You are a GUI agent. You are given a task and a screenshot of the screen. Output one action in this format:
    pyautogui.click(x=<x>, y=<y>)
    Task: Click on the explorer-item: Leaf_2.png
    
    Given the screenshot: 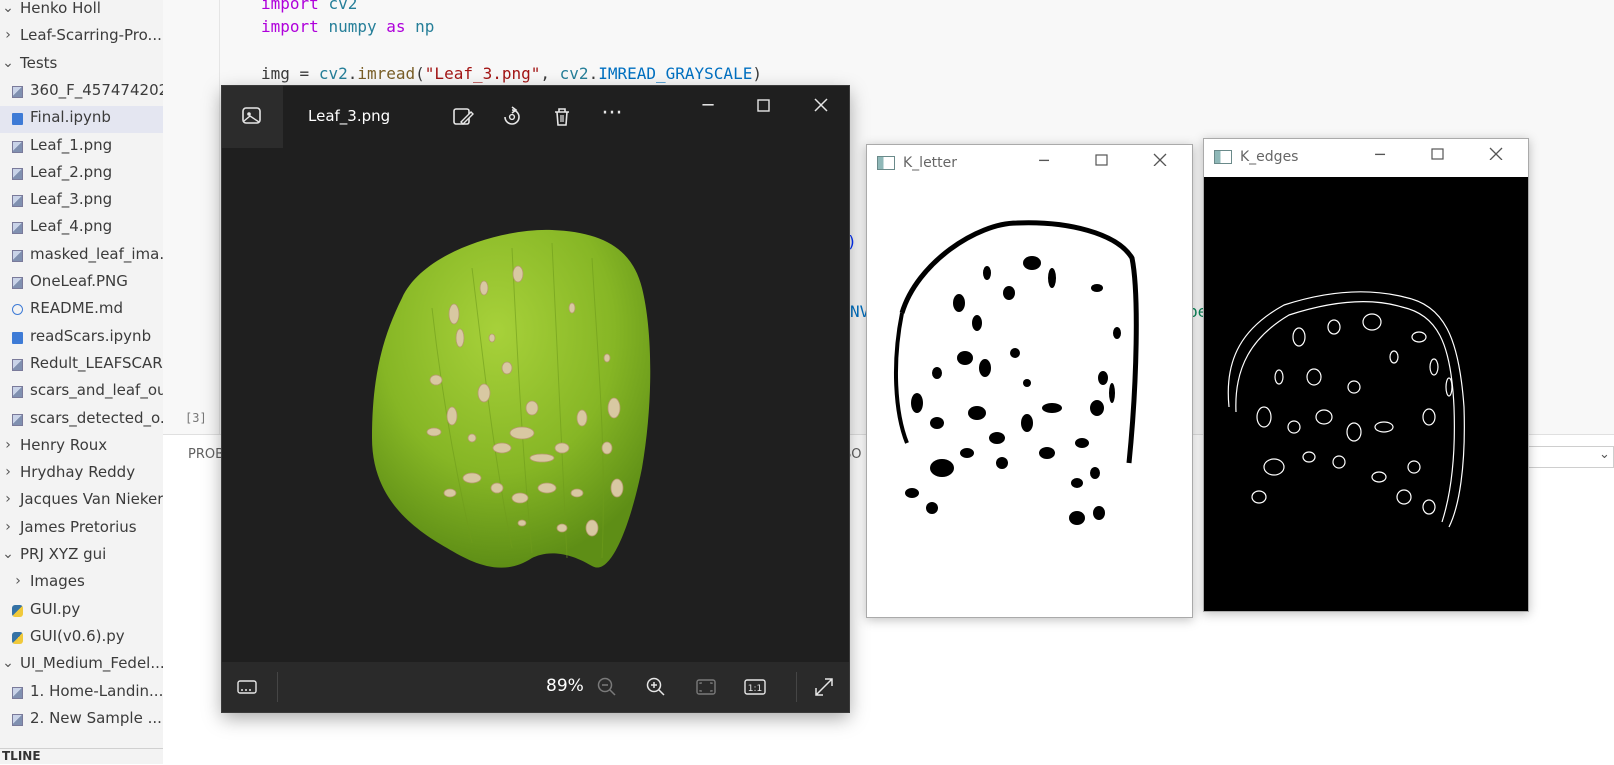 What is the action you would take?
    pyautogui.click(x=81, y=174)
    